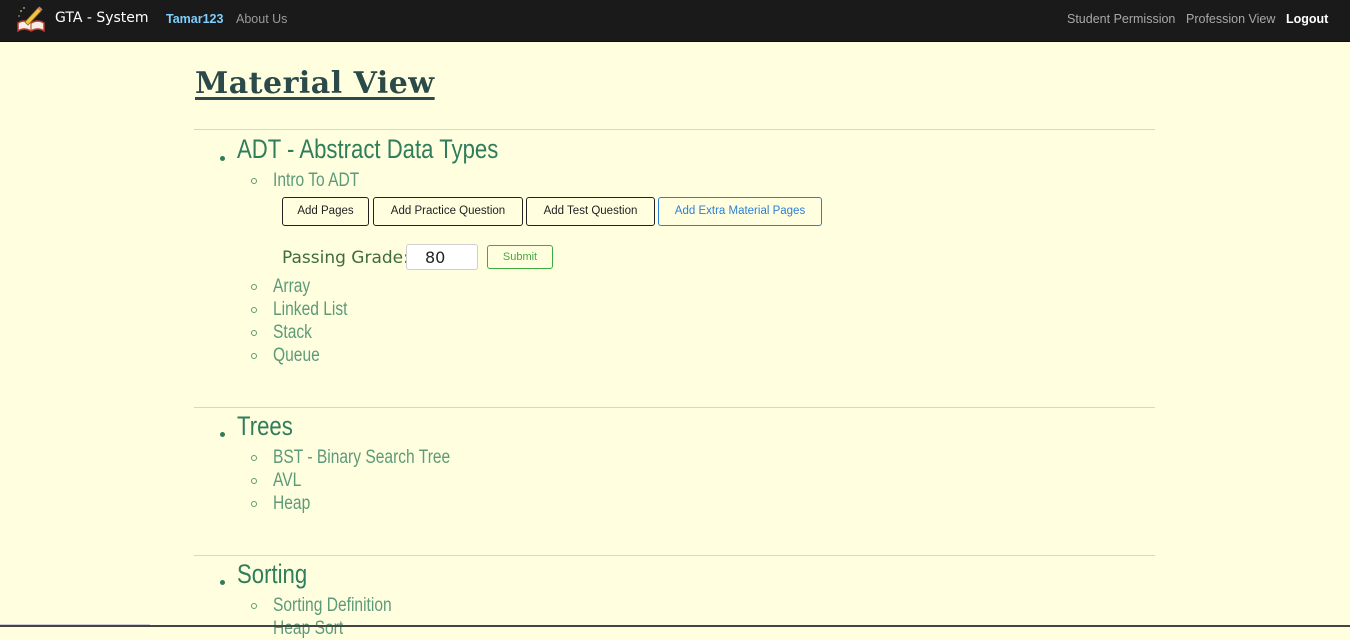  What do you see at coordinates (291, 504) in the screenshot?
I see `list-item-heap: Heap` at bounding box center [291, 504].